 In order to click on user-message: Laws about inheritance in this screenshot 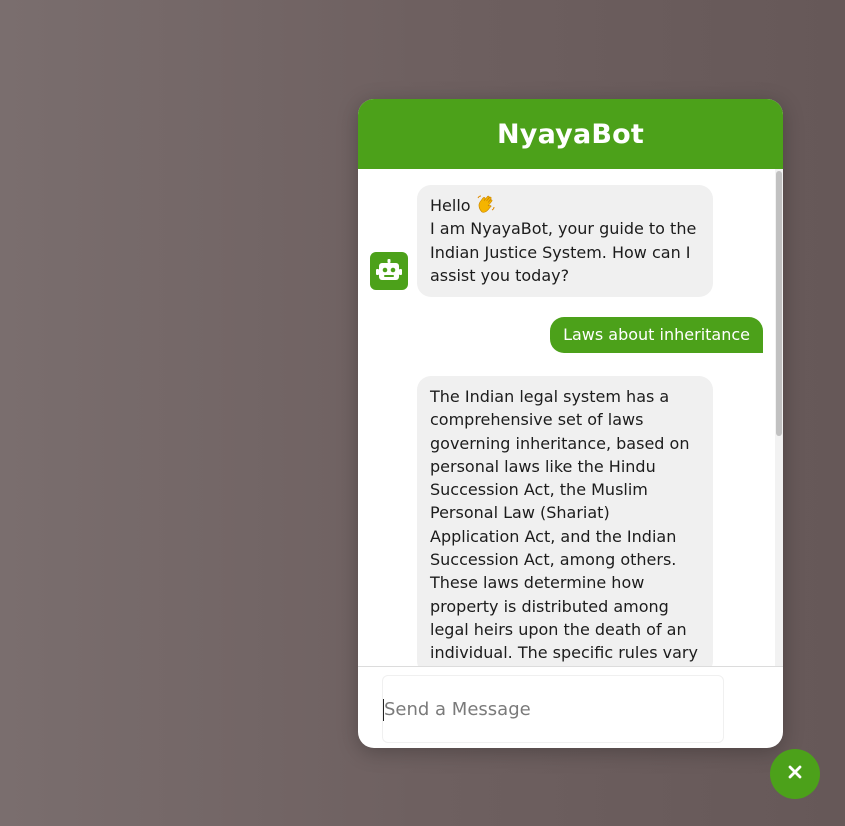, I will do `click(656, 335)`.